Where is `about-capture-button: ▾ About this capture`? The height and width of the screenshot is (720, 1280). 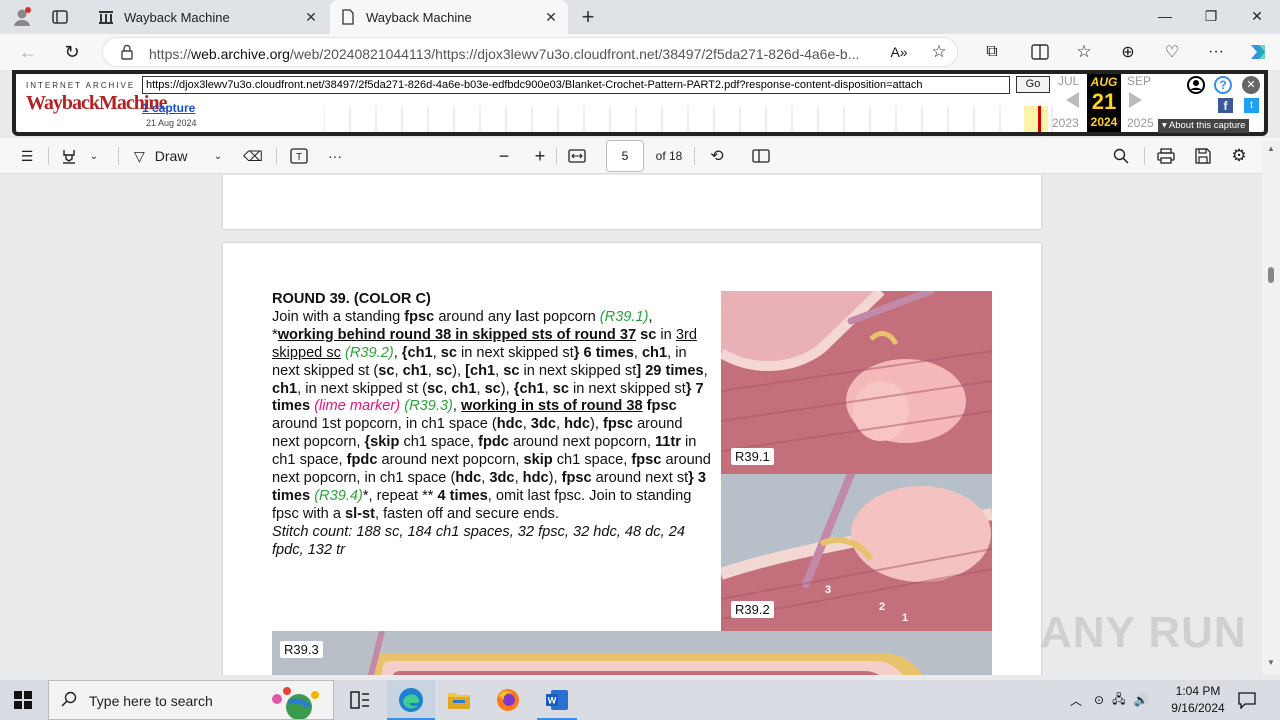 about-capture-button: ▾ About this capture is located at coordinates (1204, 126).